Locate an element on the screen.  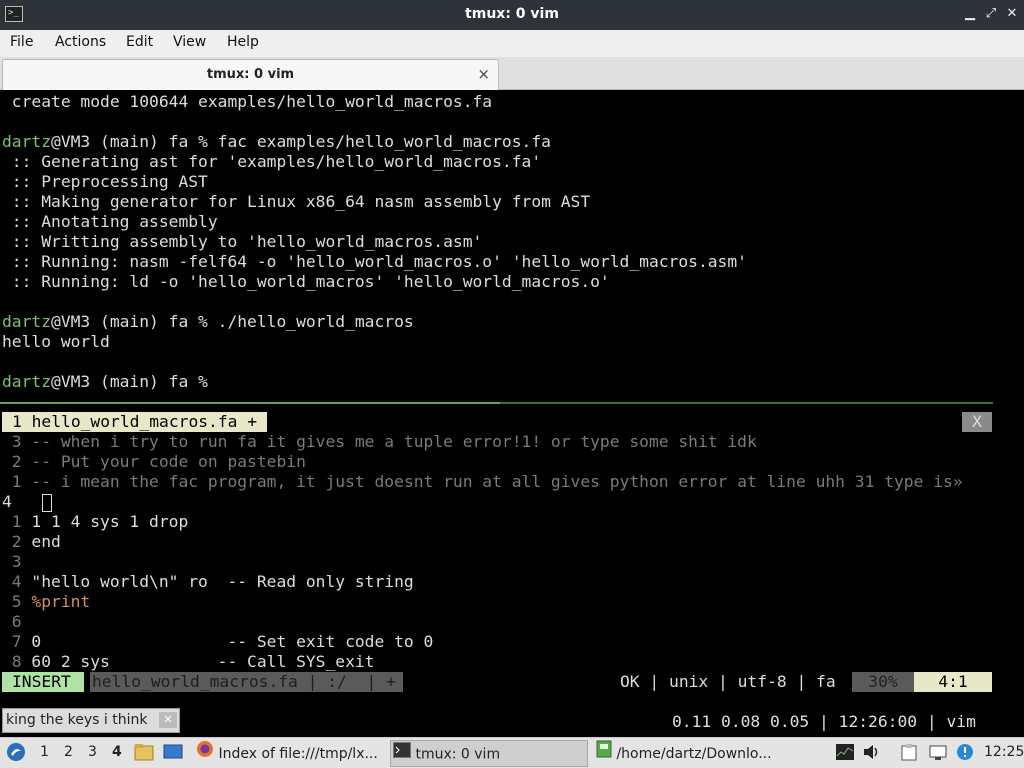
pane-separator is located at coordinates (496, 403).